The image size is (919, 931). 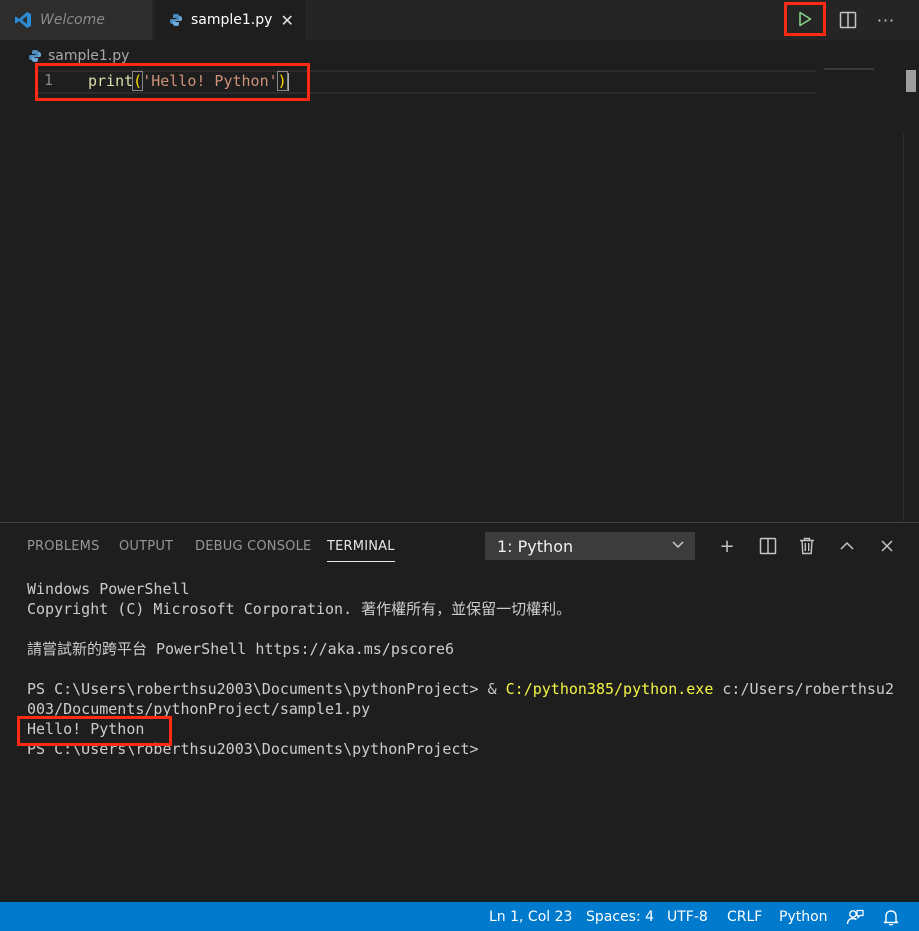 I want to click on close-icon: ✕, so click(x=286, y=20).